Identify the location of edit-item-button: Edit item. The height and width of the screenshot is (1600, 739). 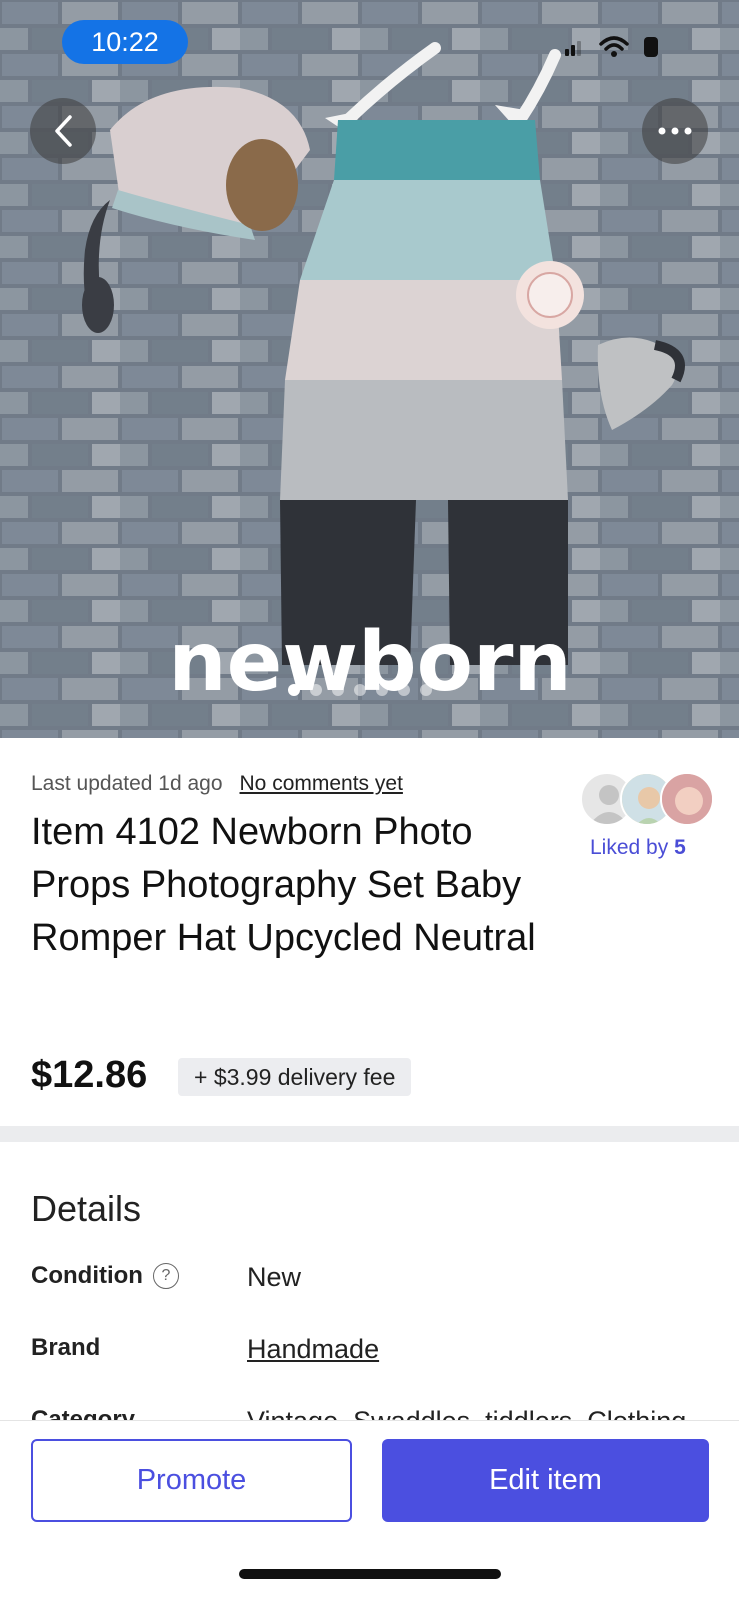
(545, 1480).